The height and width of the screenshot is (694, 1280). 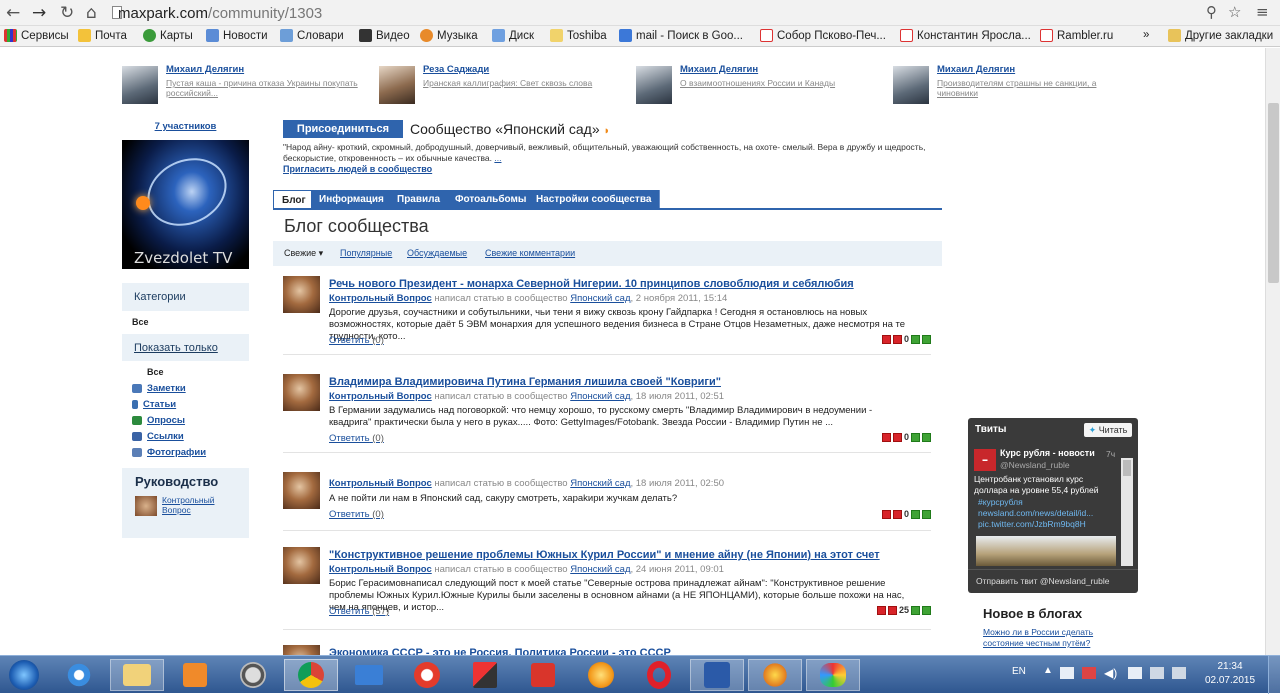 I want to click on tab-albums: Фотоальбомы, so click(x=491, y=199).